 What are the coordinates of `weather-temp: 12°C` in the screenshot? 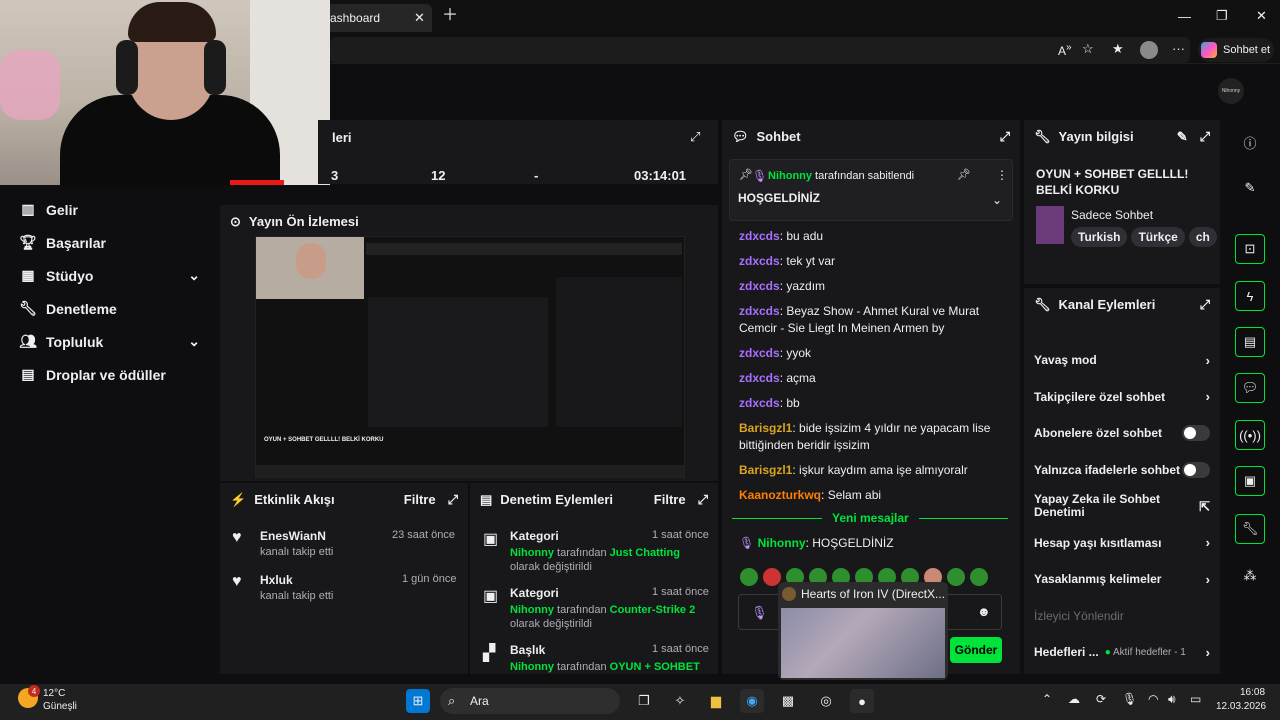 It's located at (54, 693).